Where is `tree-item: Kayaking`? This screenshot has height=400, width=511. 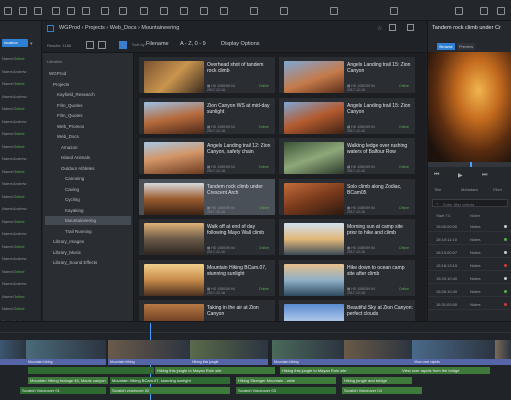 tree-item: Kayaking is located at coordinates (88, 210).